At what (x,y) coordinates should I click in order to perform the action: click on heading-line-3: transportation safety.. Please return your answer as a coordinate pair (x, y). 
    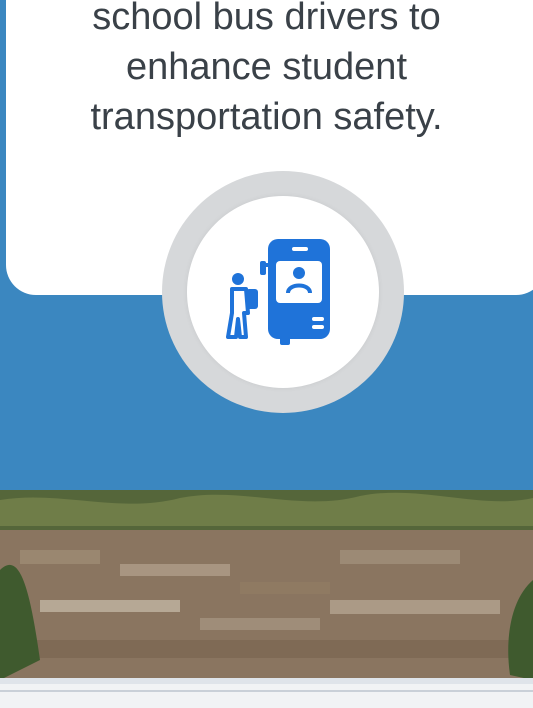
    Looking at the image, I should click on (266, 117).